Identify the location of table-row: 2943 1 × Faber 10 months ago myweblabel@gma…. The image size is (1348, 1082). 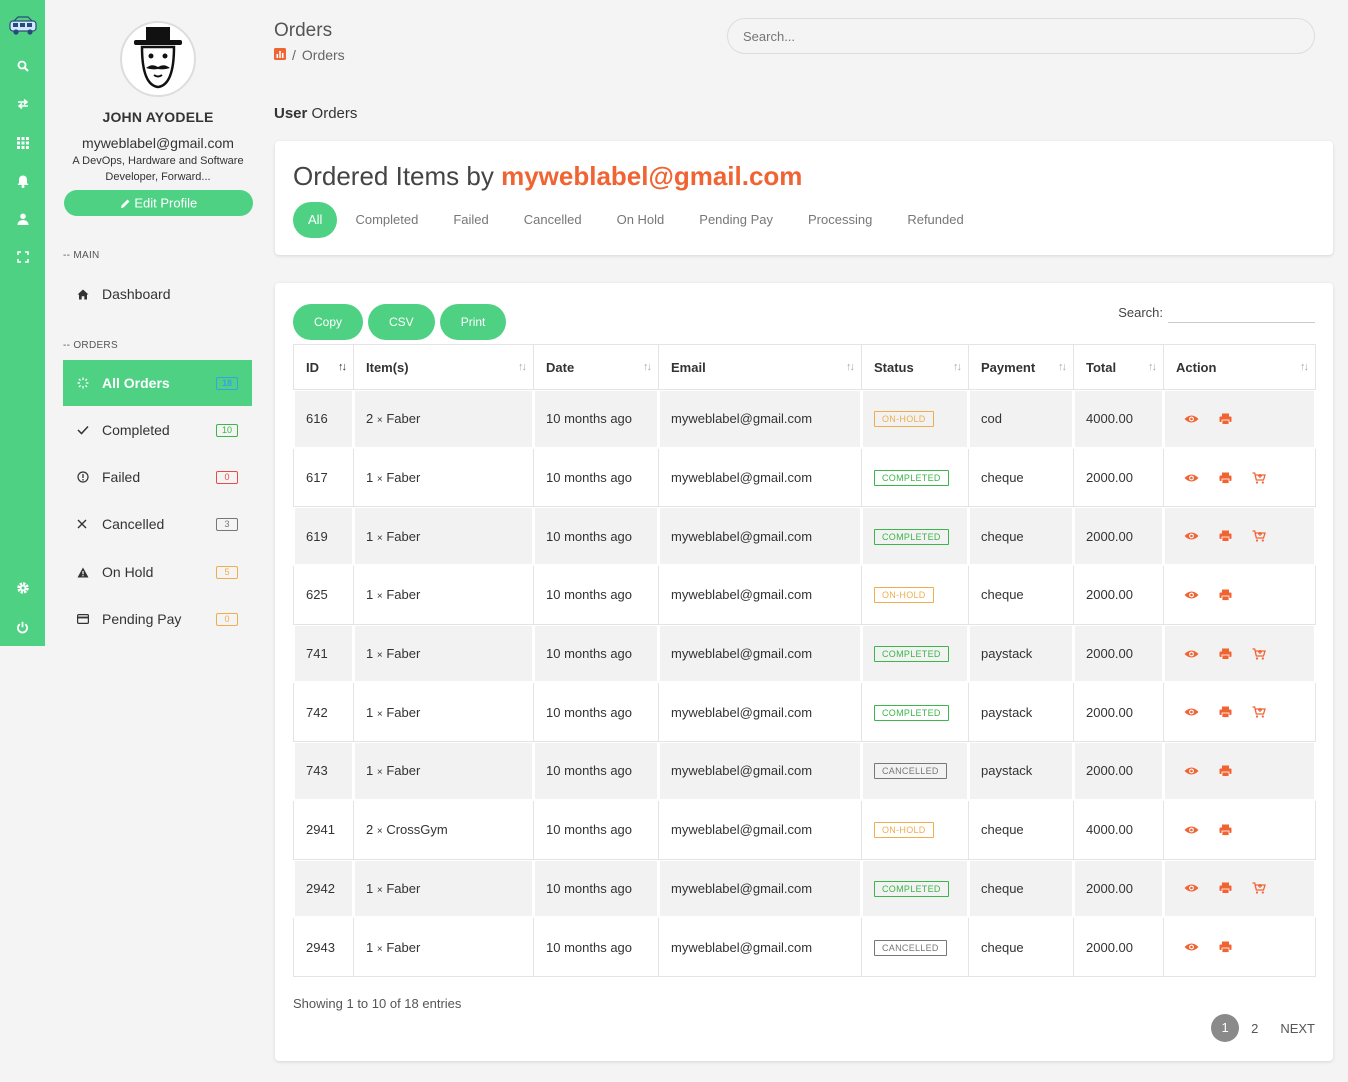
(804, 947).